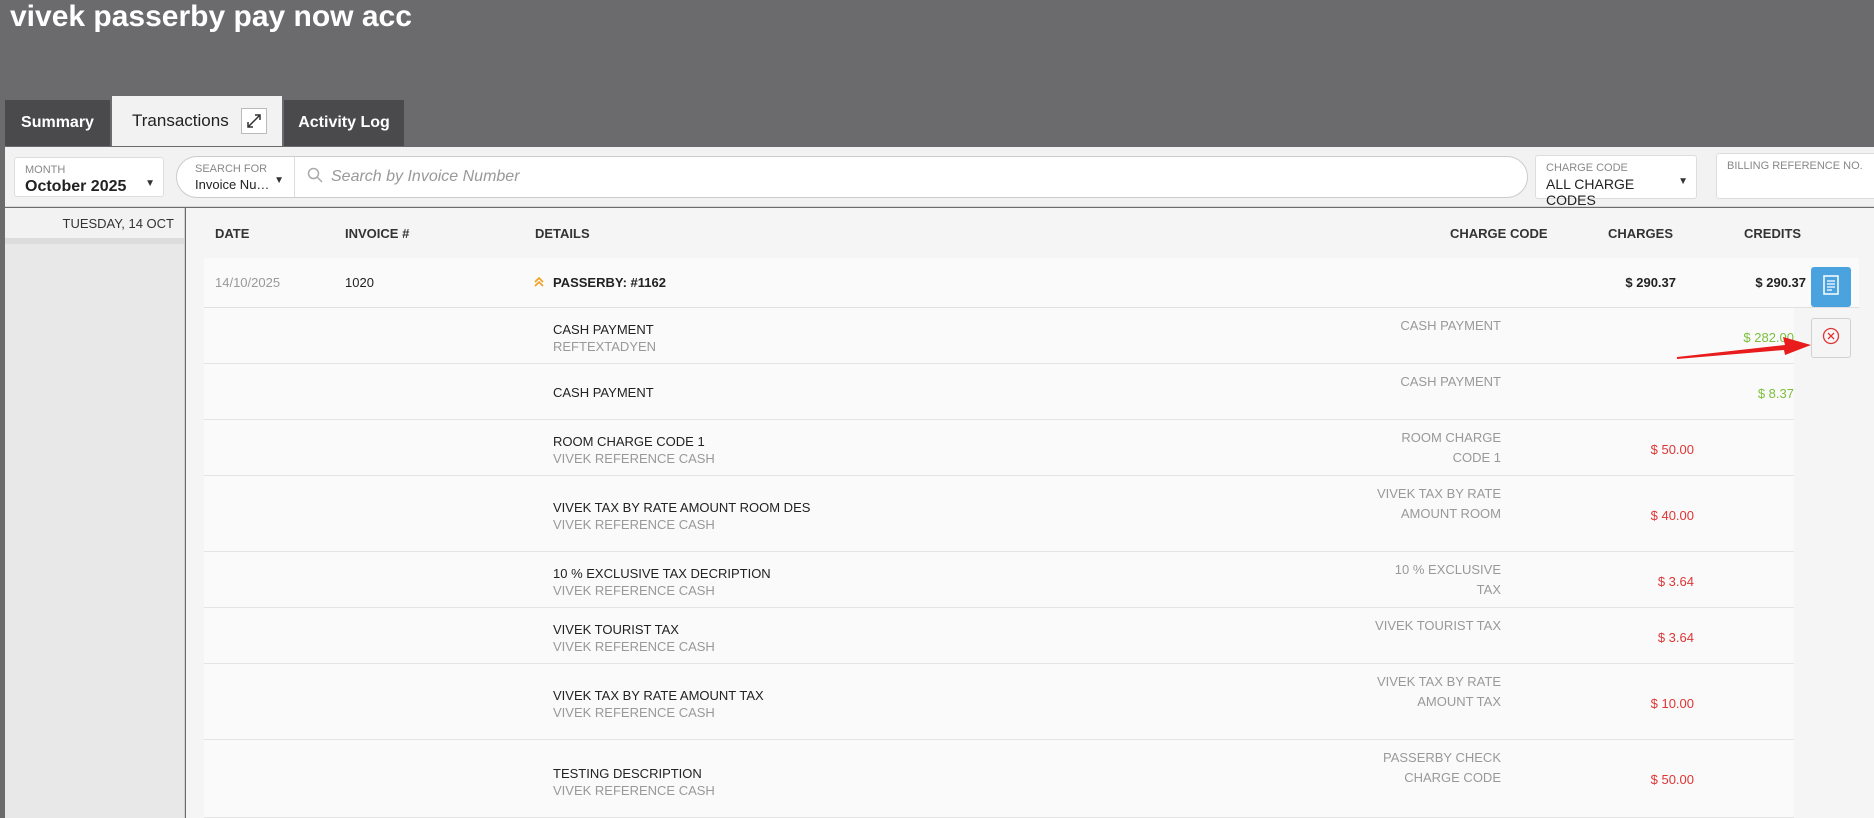  I want to click on invoice-charges: $ 290.37, so click(1650, 282).